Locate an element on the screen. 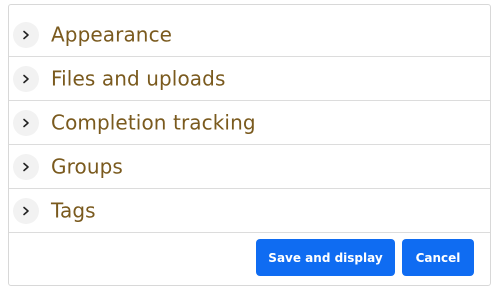  section-appearance: Appearance is located at coordinates (249, 35).